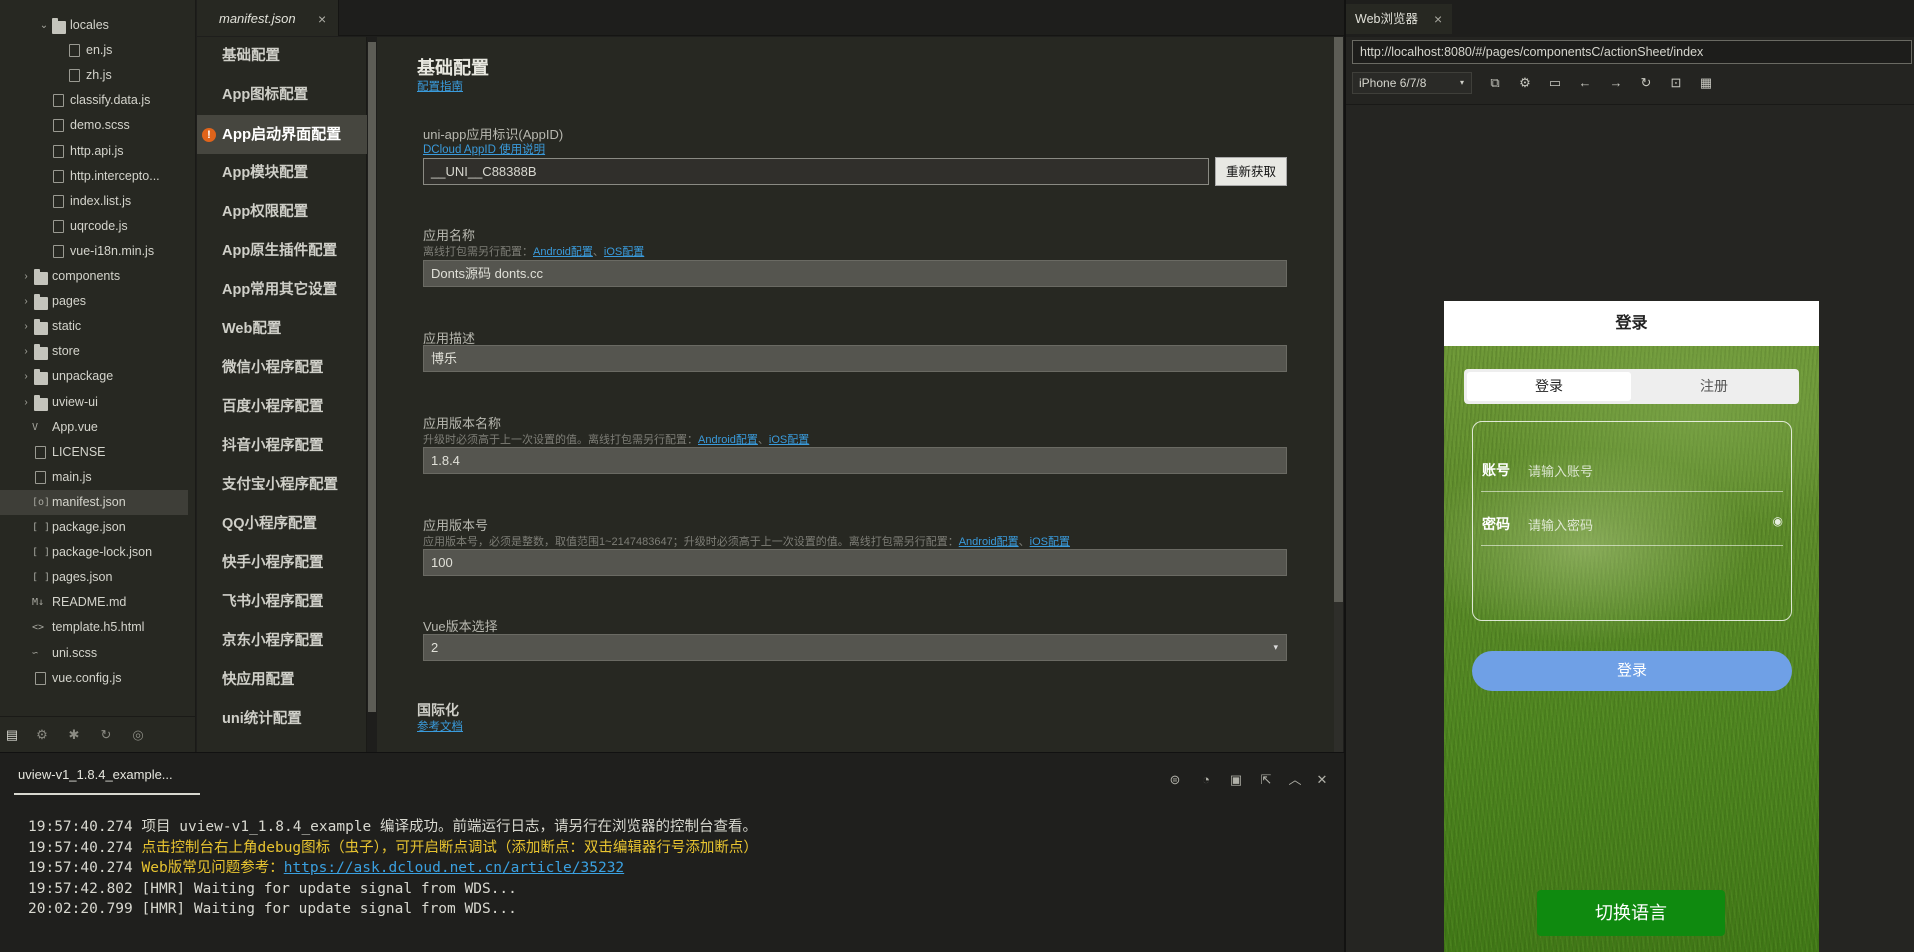 This screenshot has height=952, width=1914. I want to click on settings-nav-item: QQ小程序配置, so click(282, 524).